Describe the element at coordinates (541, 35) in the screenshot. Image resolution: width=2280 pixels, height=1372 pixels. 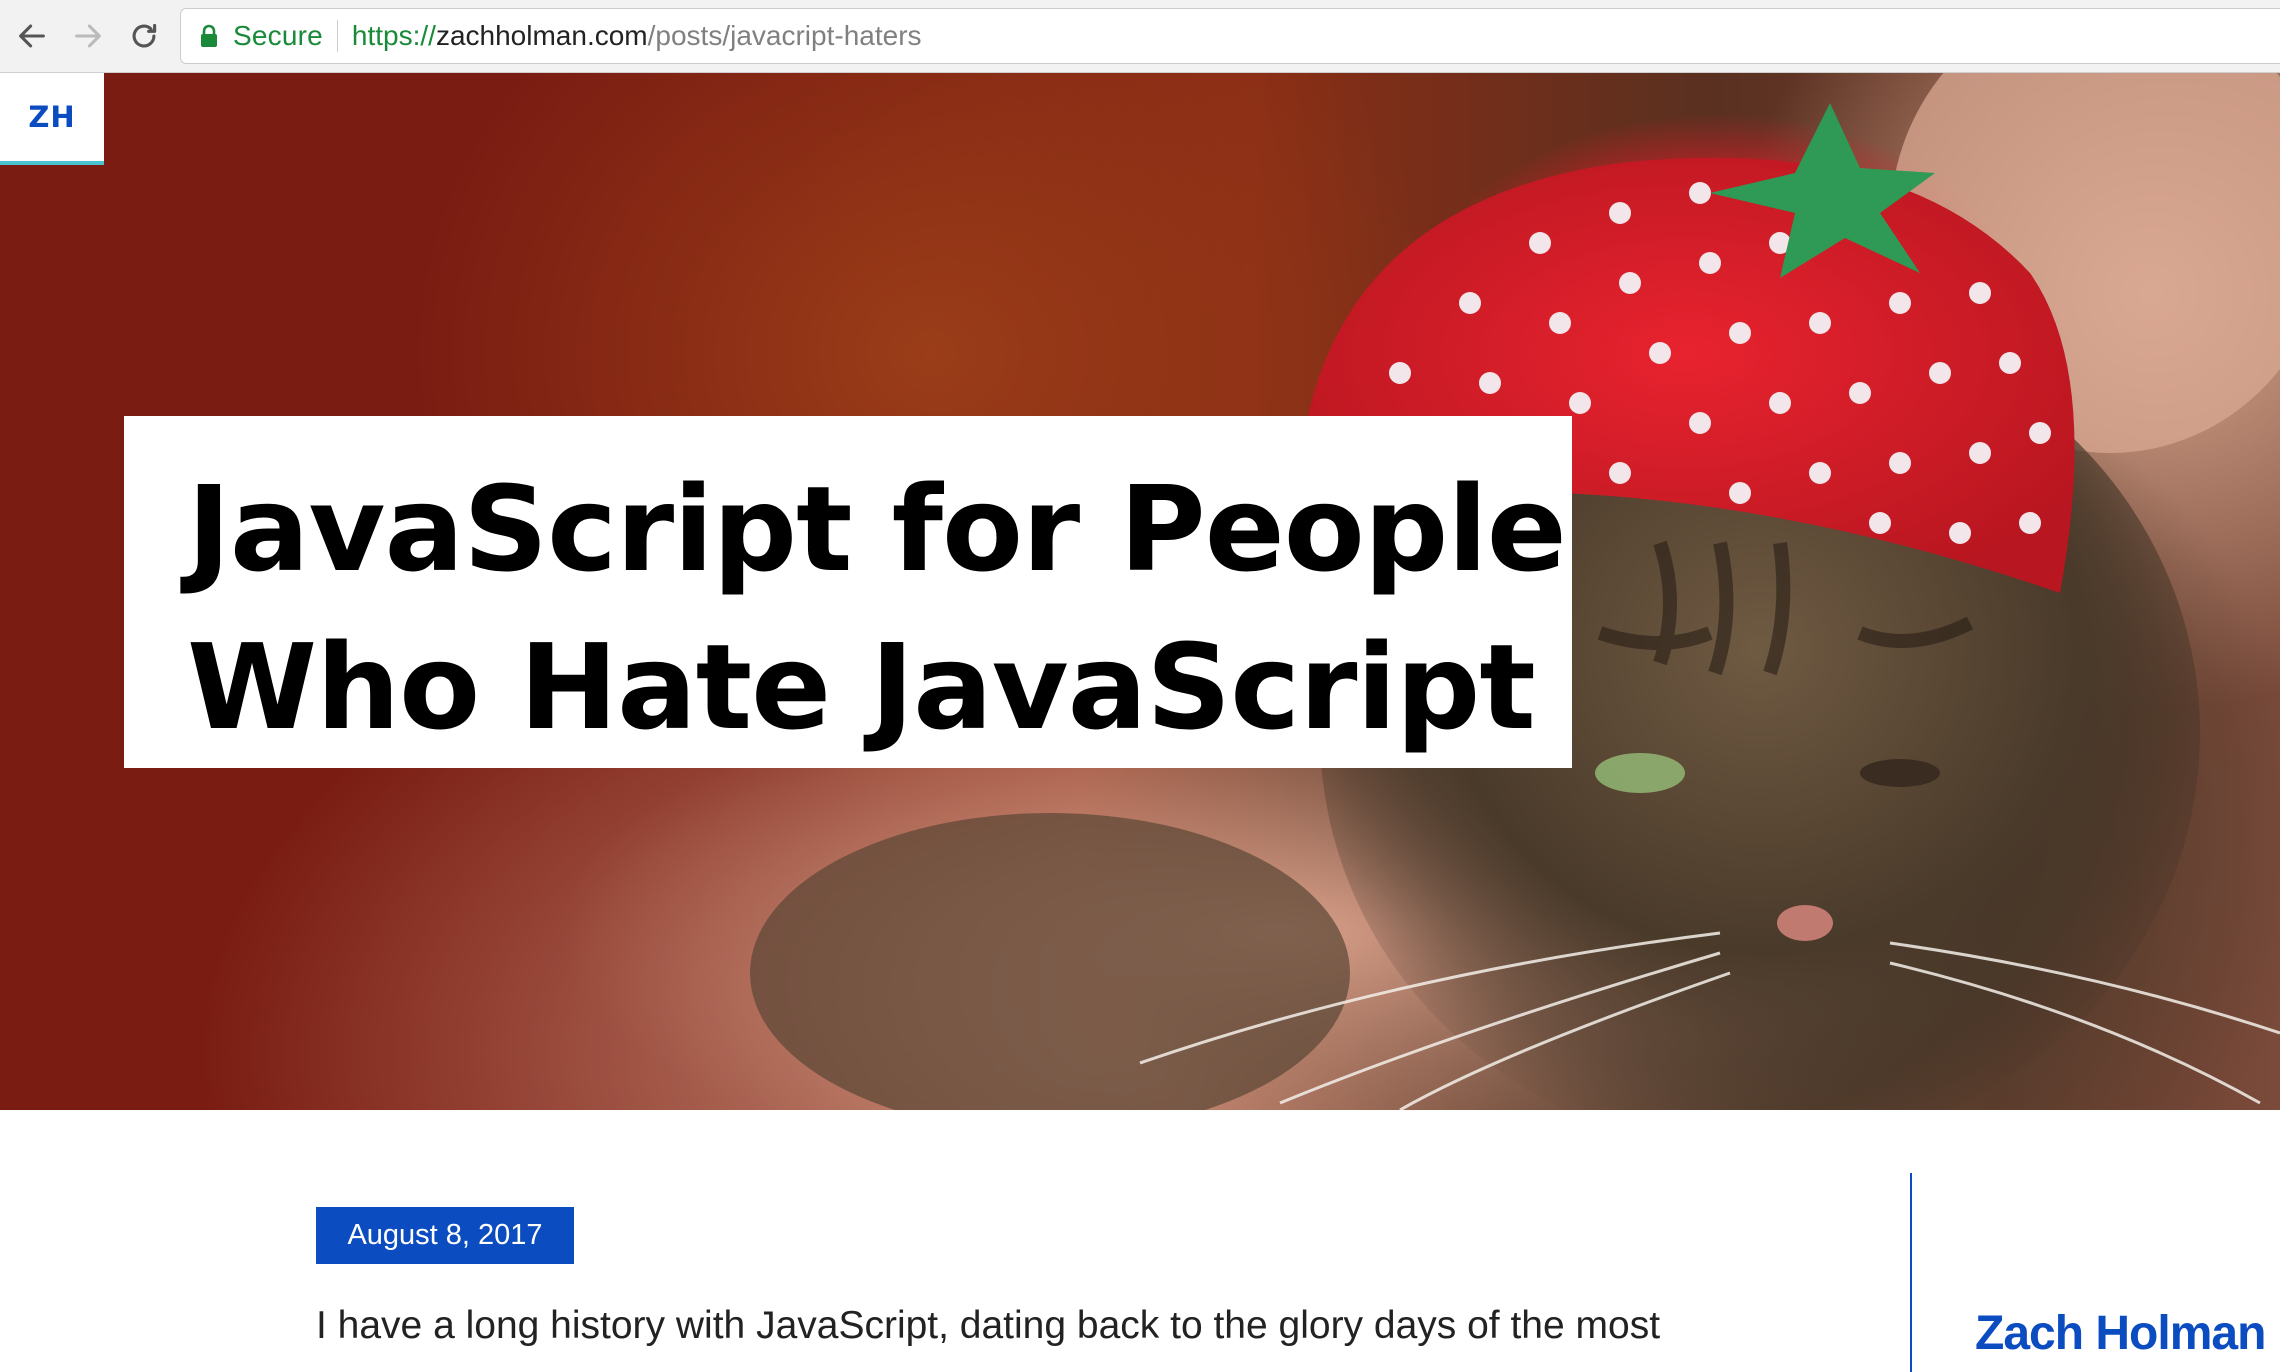
I see `url-host: zachholman.com` at that location.